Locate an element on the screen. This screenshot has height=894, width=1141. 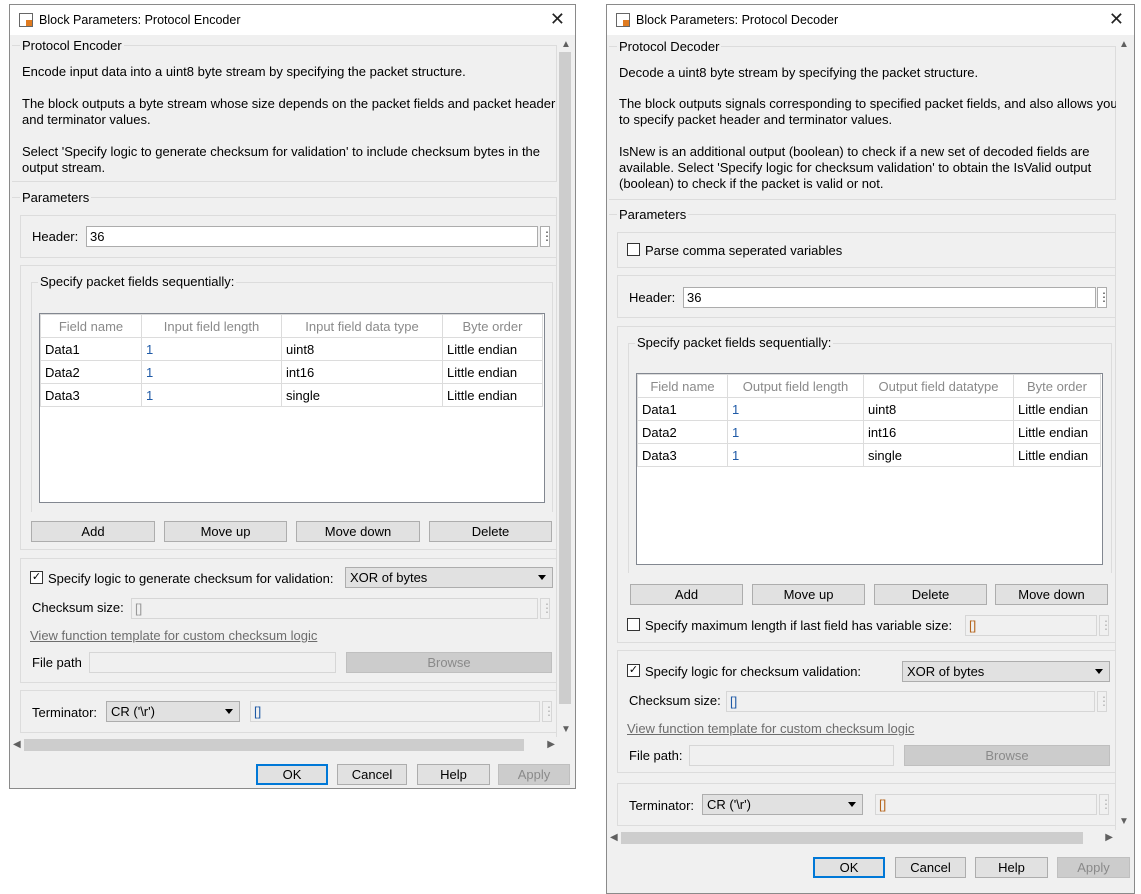
column-header: Output field datatype is located at coordinates (938, 386).